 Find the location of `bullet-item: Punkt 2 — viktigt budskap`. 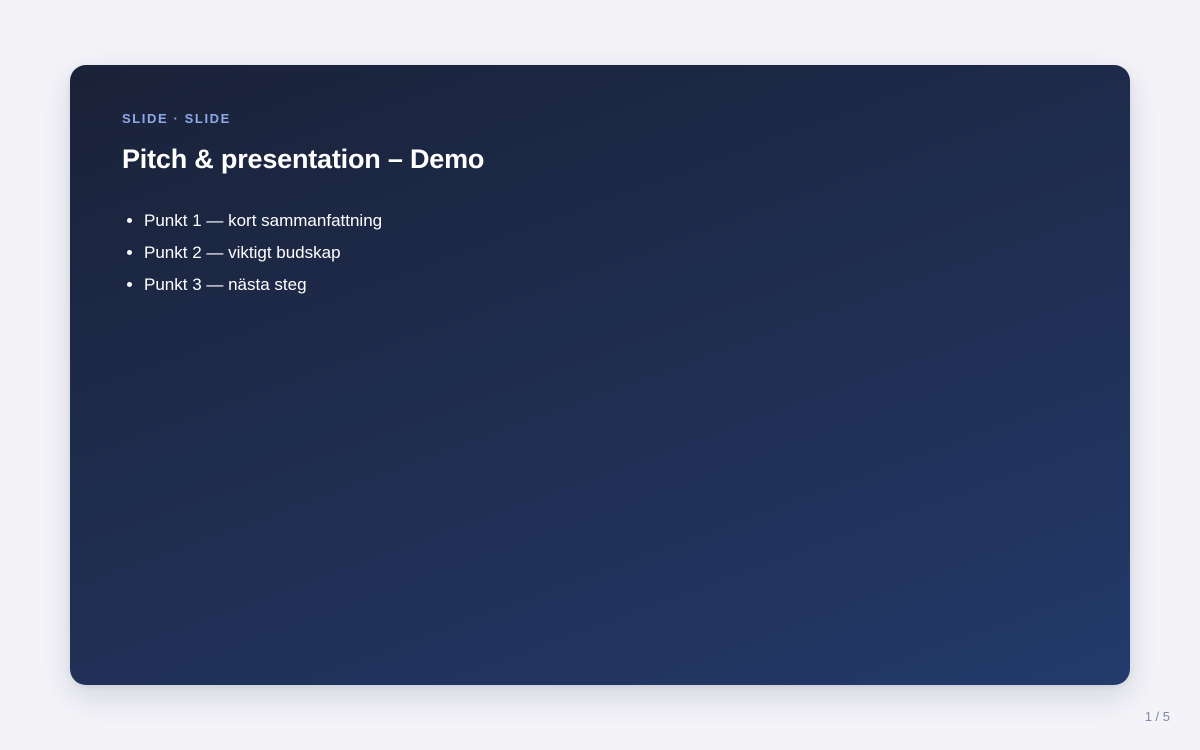

bullet-item: Punkt 2 — viktigt budskap is located at coordinates (611, 253).